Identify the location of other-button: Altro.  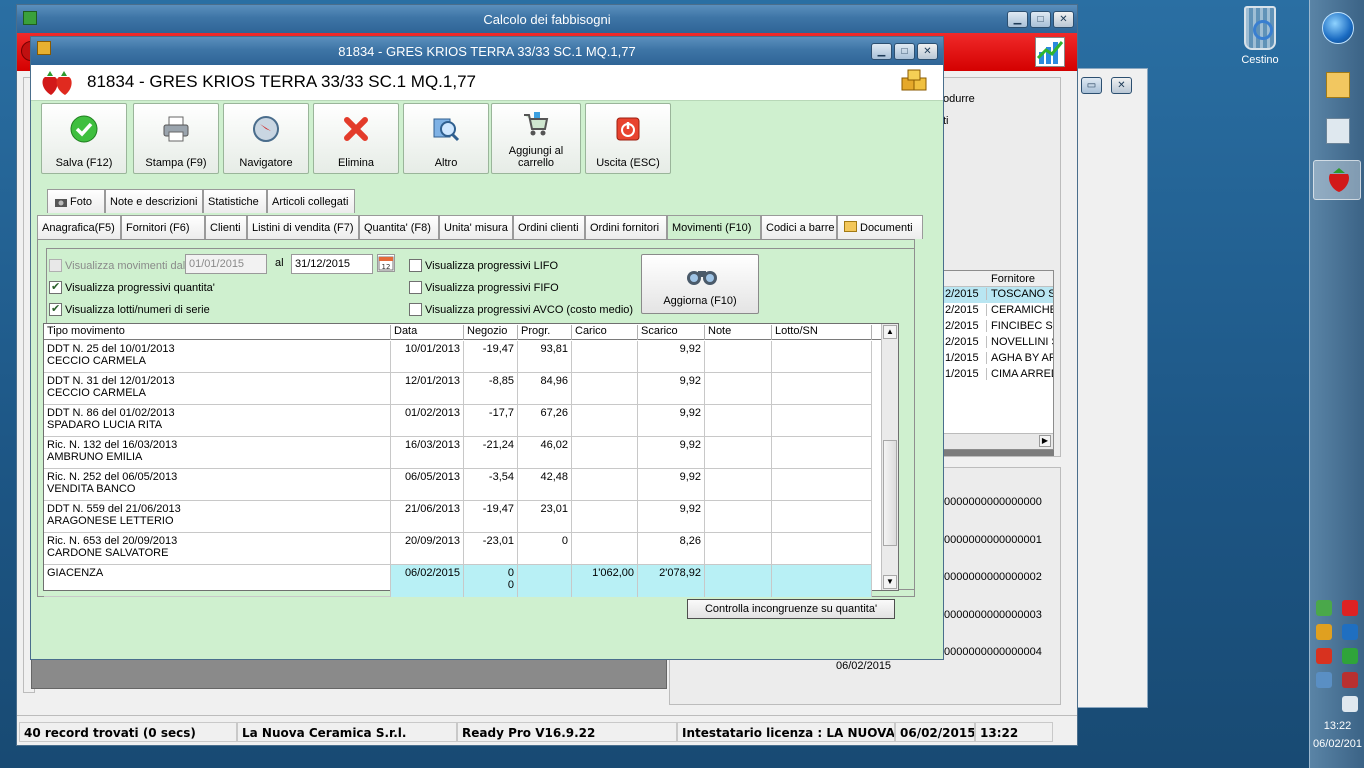
(446, 138).